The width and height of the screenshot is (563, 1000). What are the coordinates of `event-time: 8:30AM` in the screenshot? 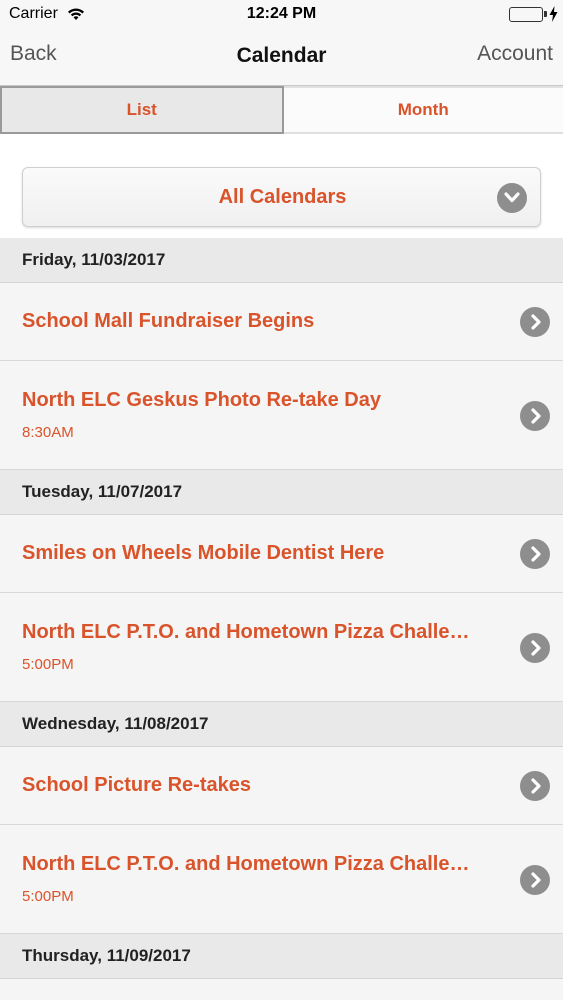 It's located at (48, 432).